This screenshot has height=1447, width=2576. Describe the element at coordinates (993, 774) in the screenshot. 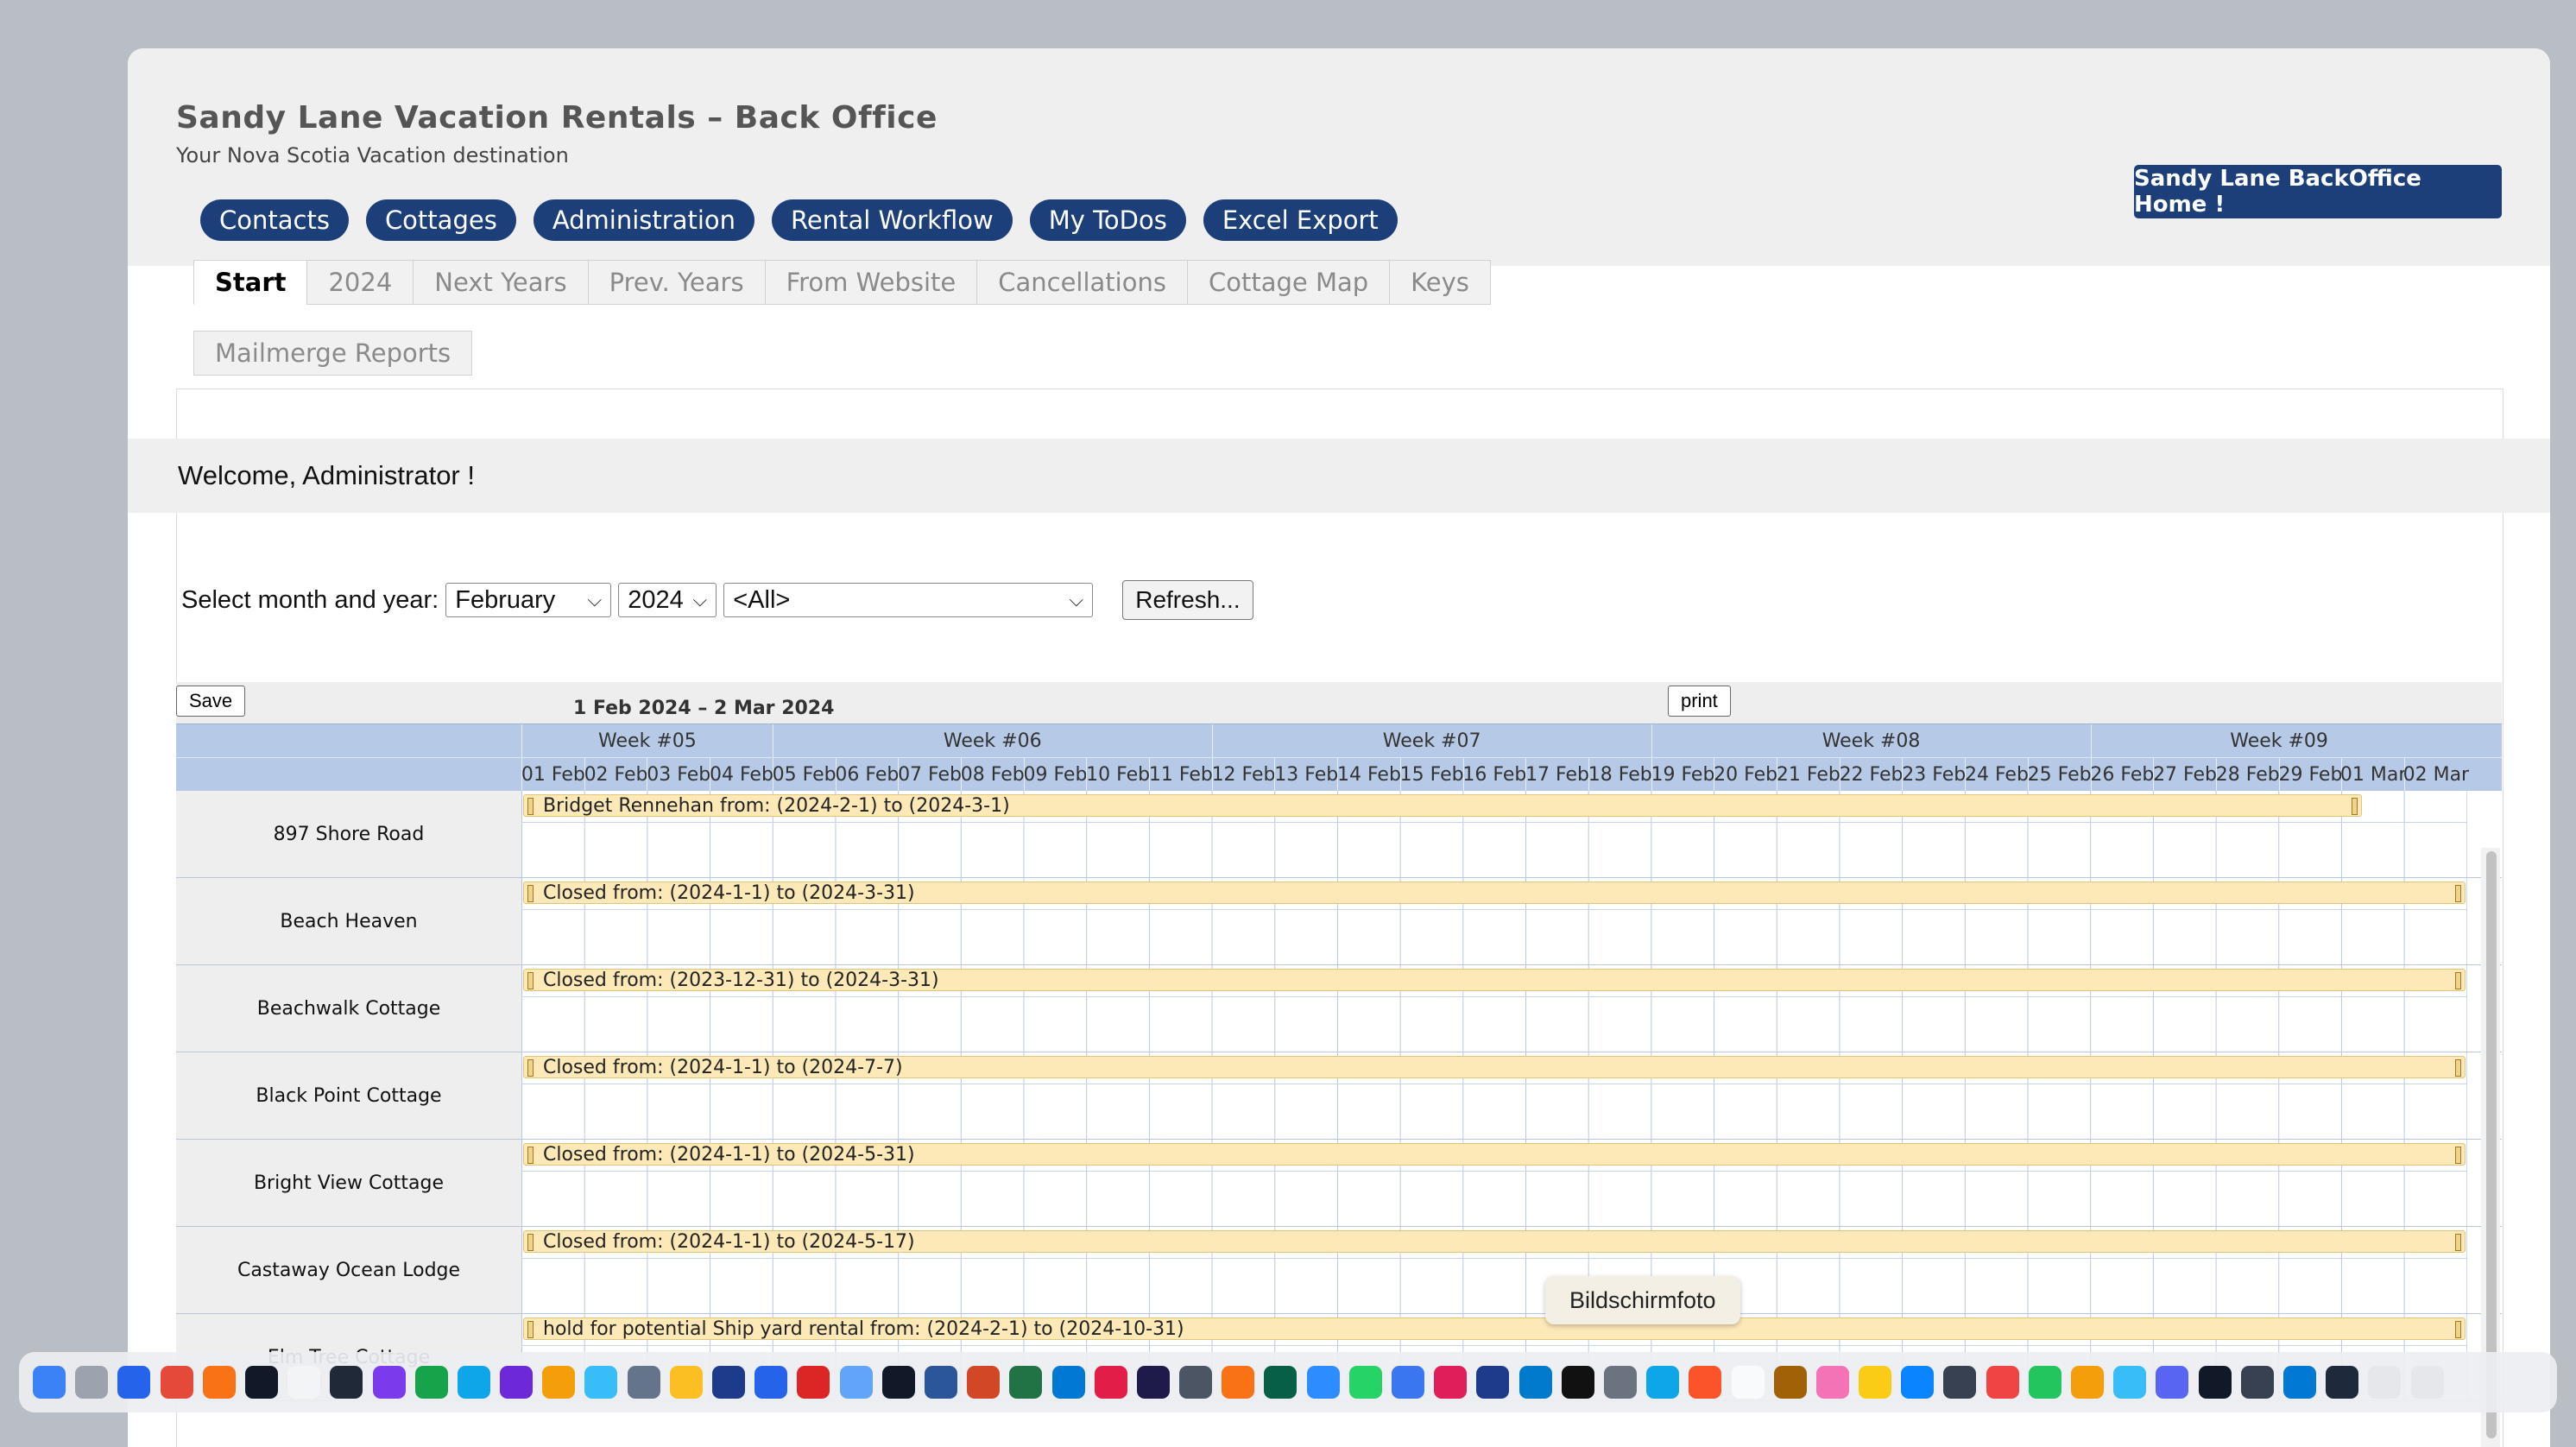

I see `day-label: 08 Feb` at that location.